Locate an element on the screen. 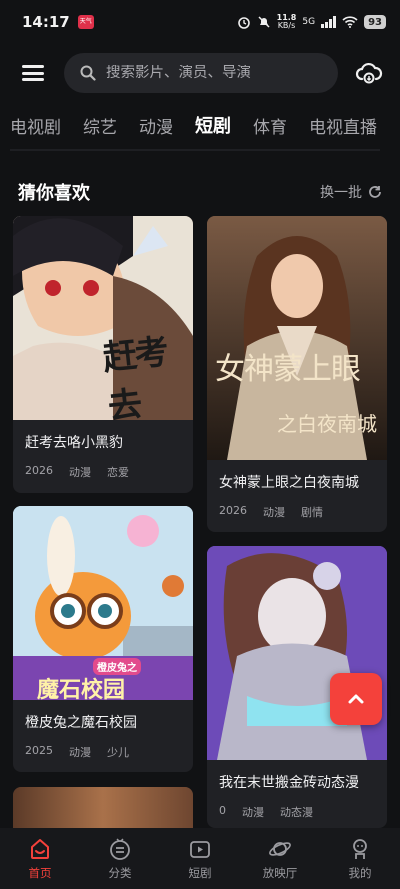 This screenshot has width=400, height=889. profile-icon is located at coordinates (360, 849).